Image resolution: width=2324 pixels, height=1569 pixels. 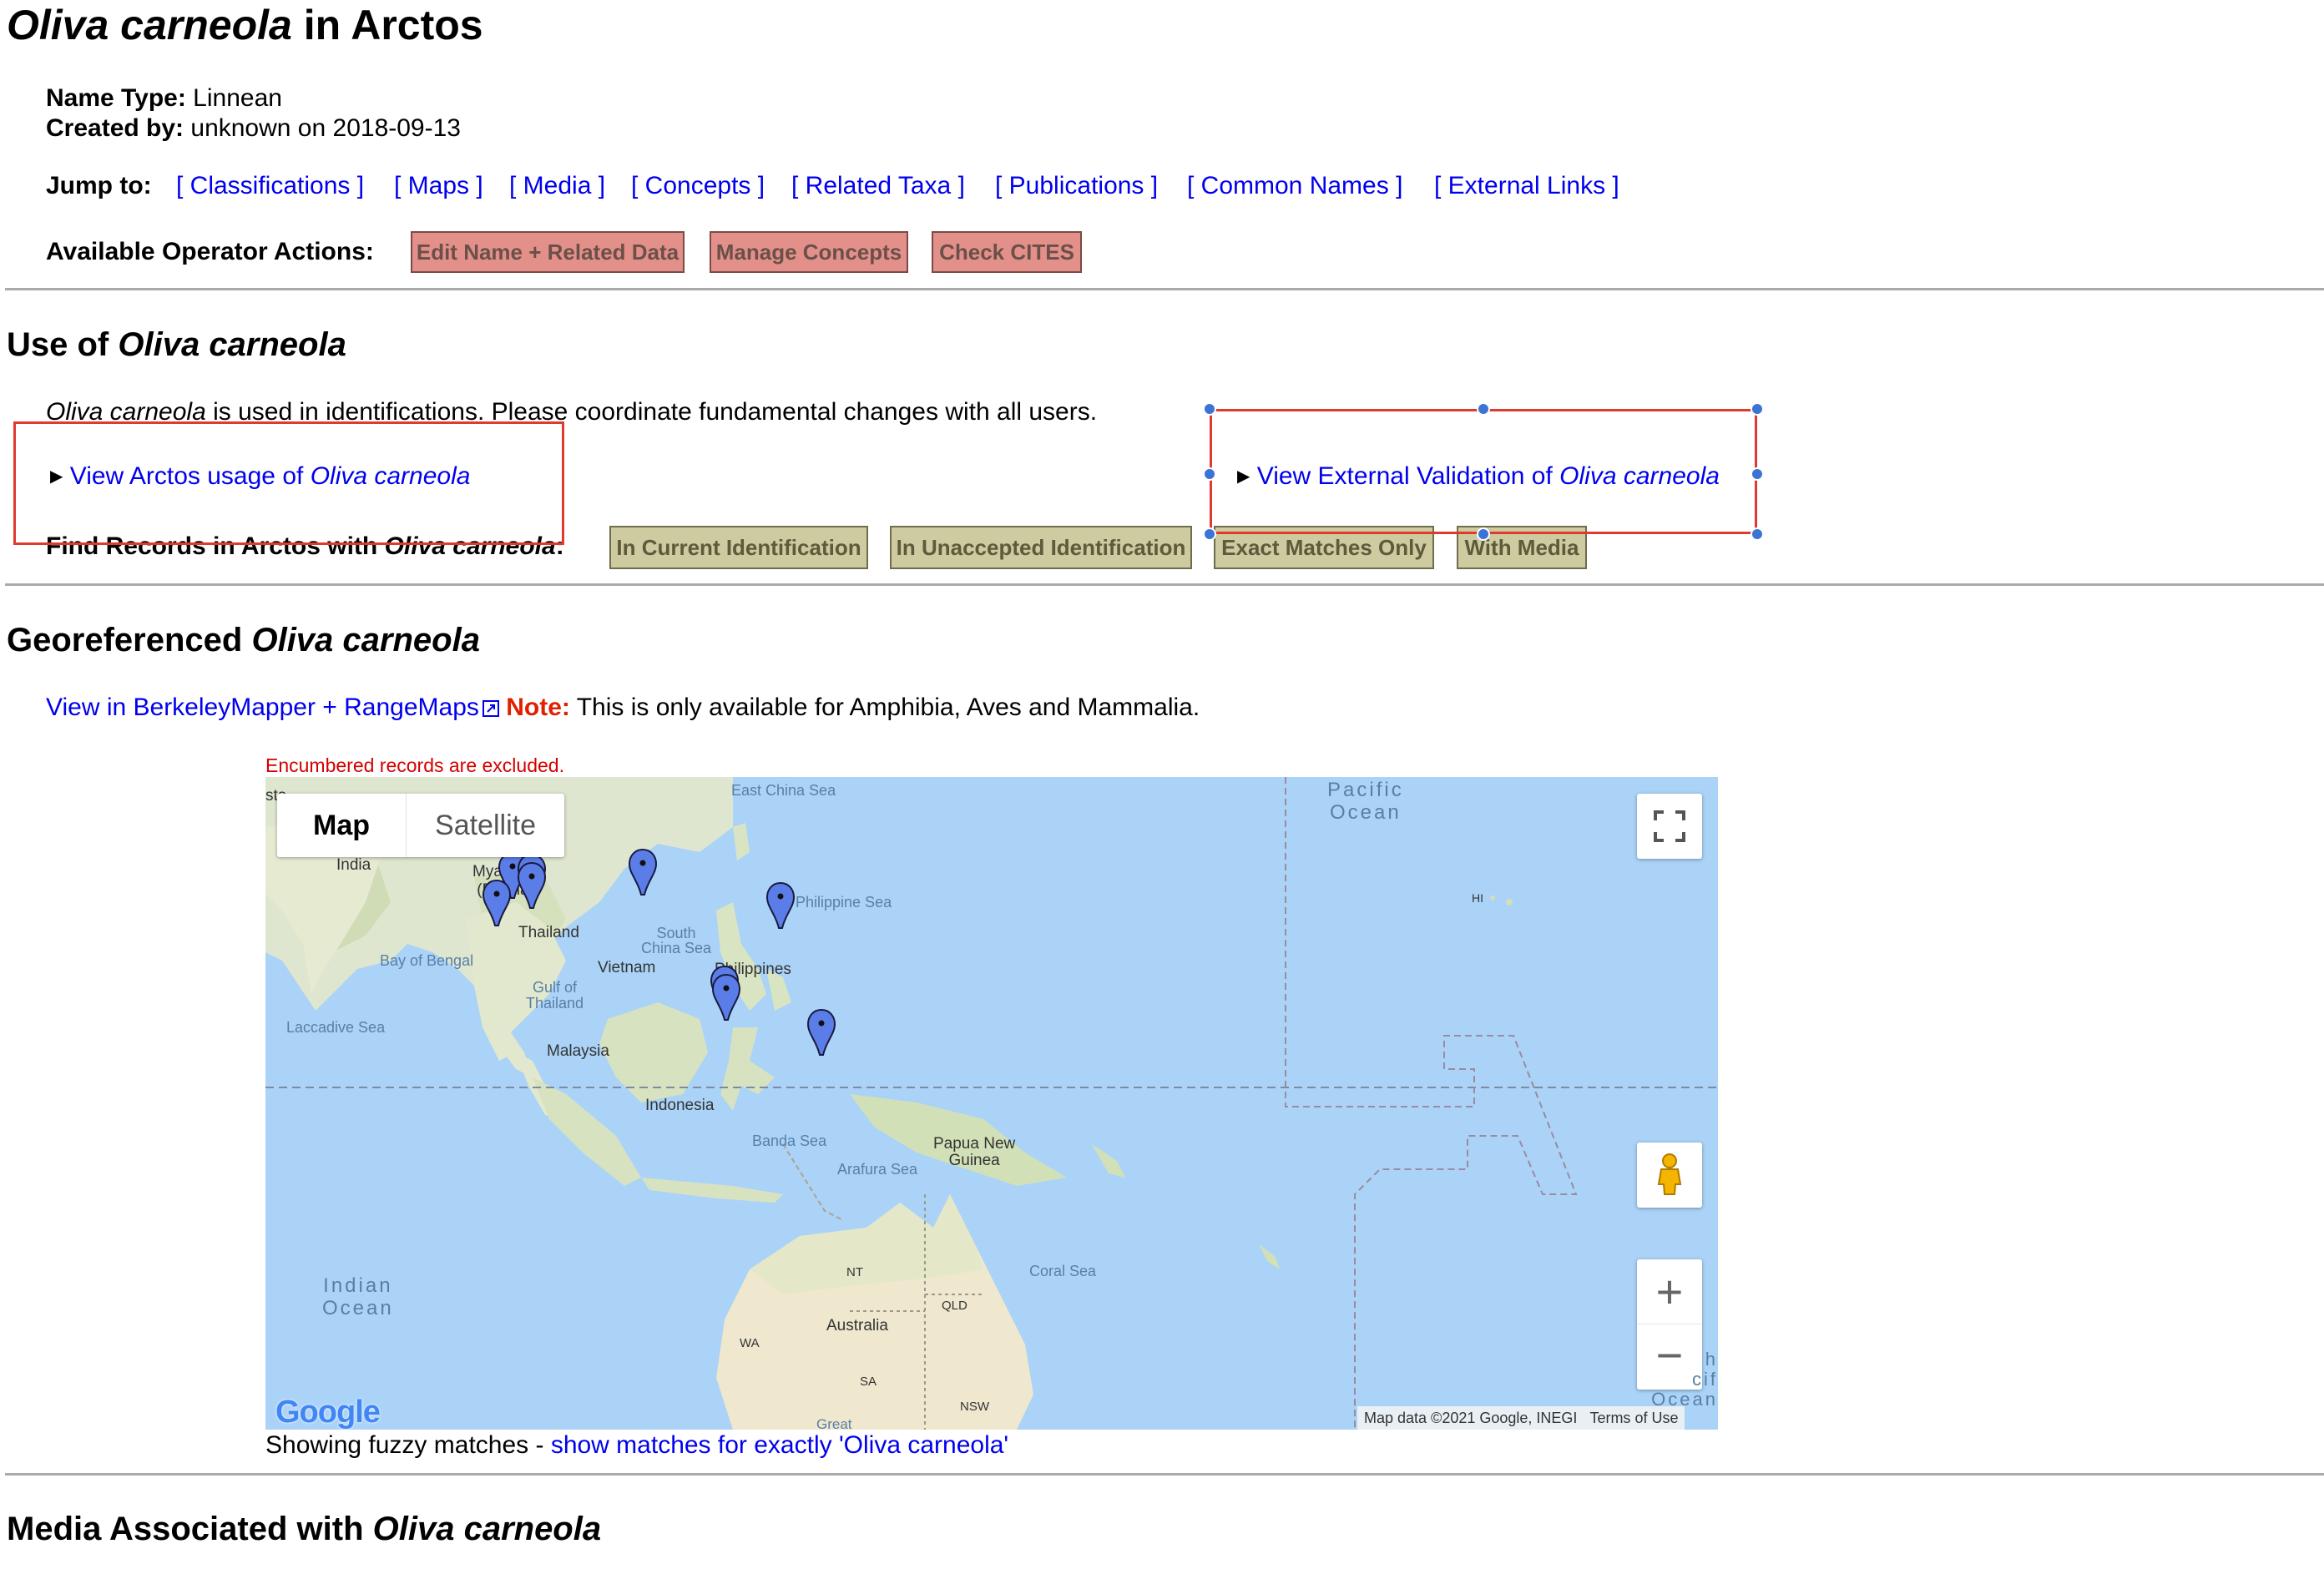 I want to click on sea-label: Philippine Sea, so click(x=844, y=902).